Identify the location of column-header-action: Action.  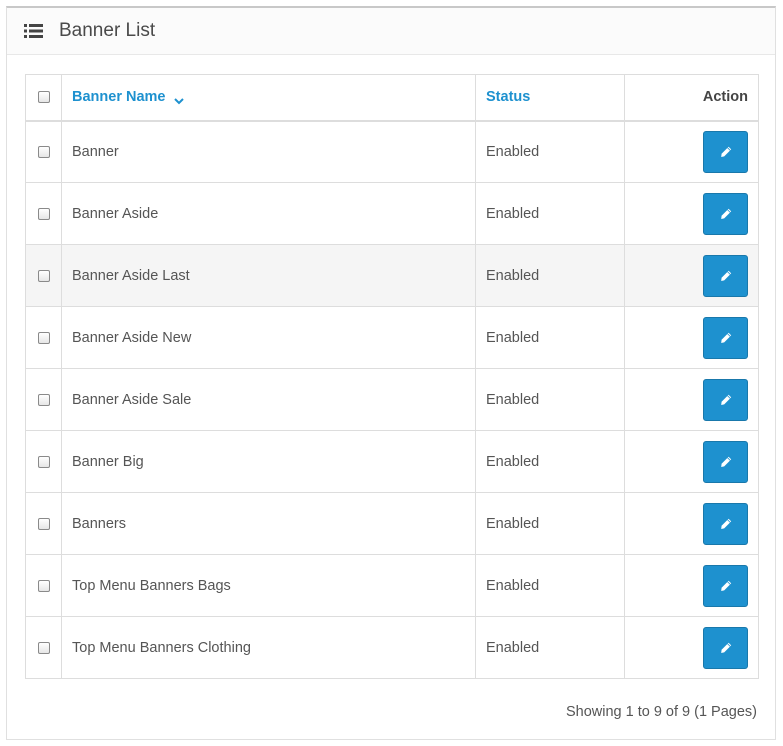
(691, 98).